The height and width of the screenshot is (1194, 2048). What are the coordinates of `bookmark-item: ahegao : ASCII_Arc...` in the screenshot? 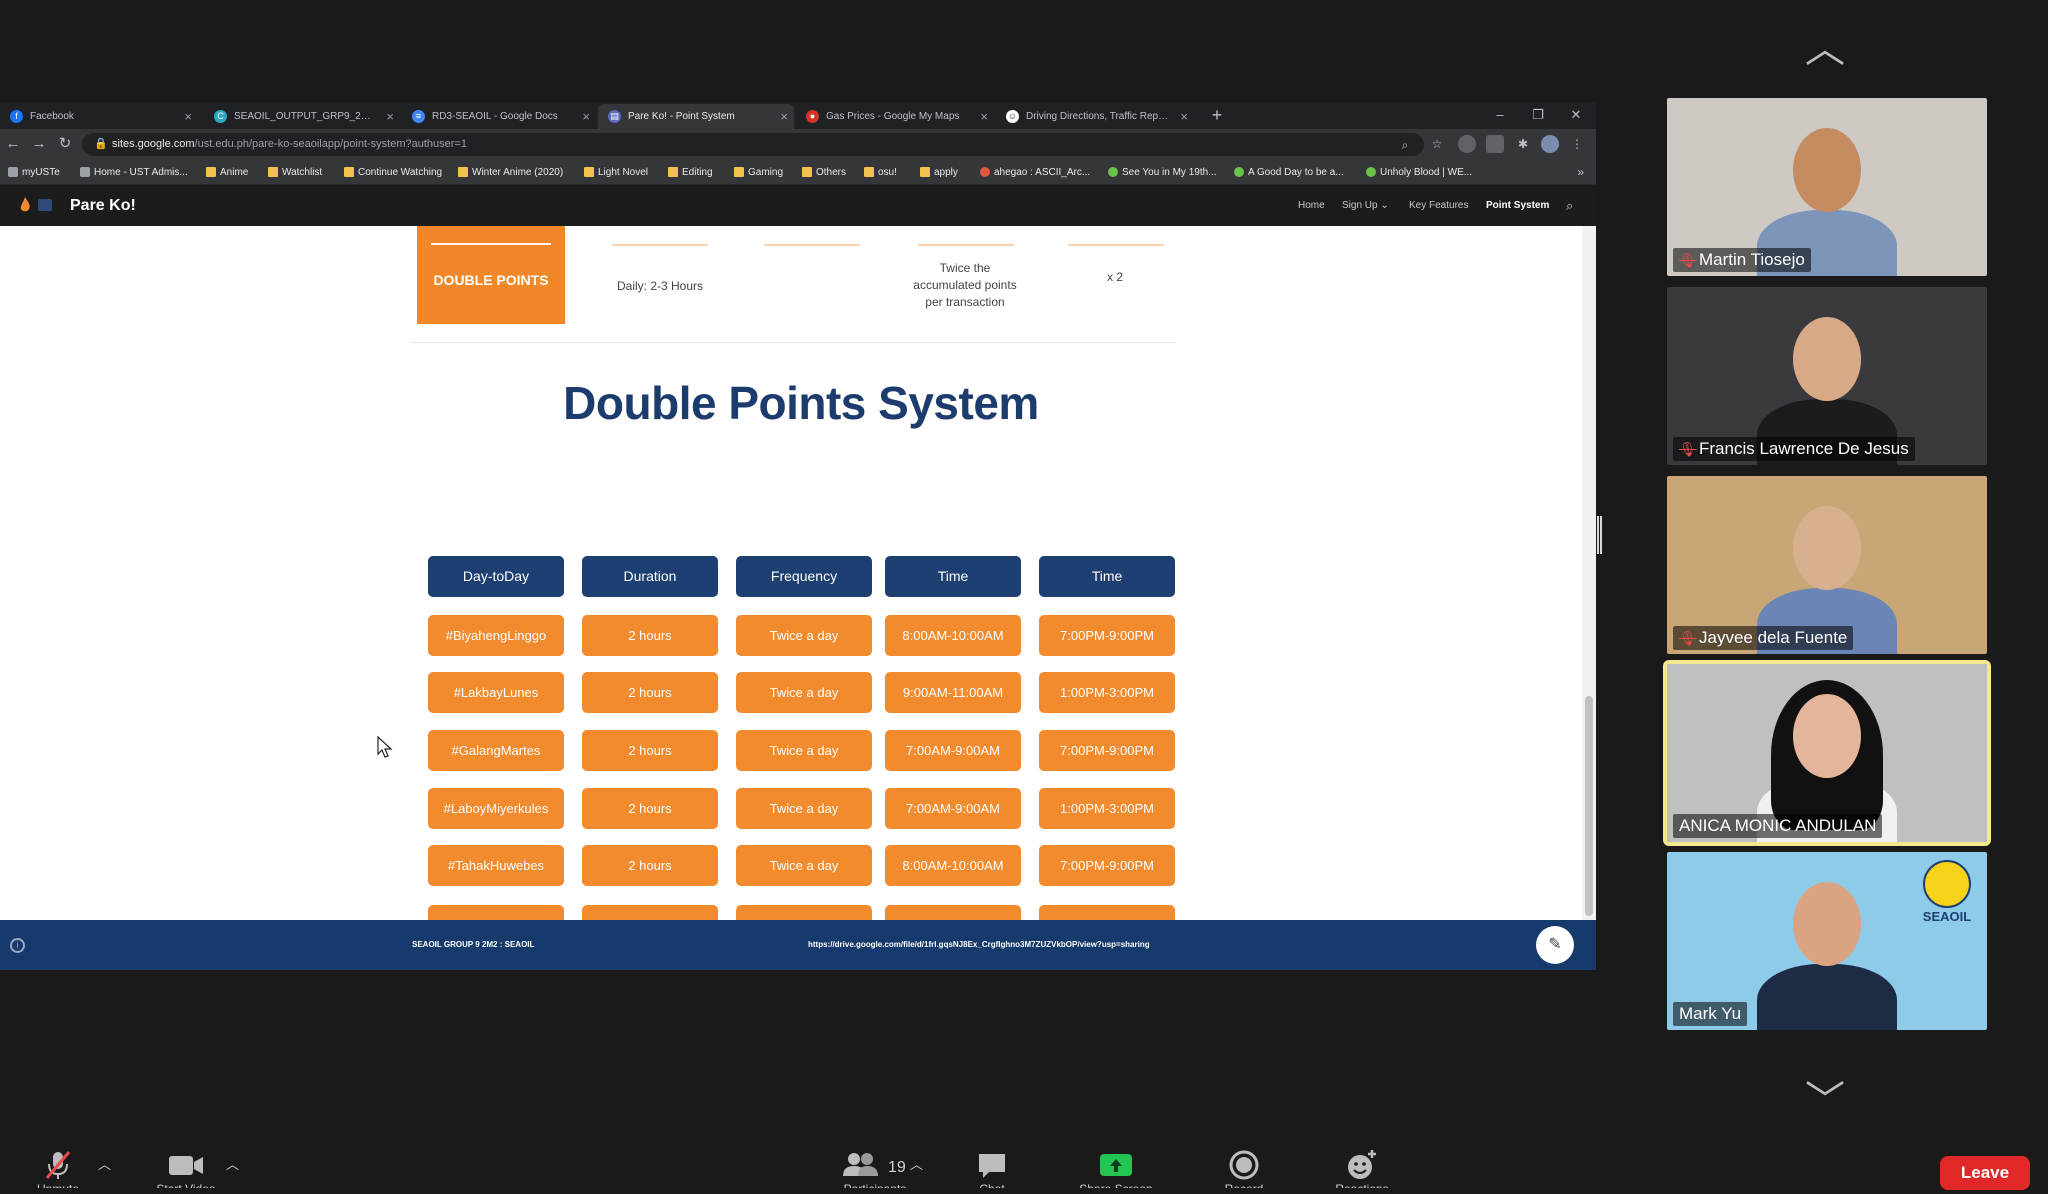 It's located at (1035, 172).